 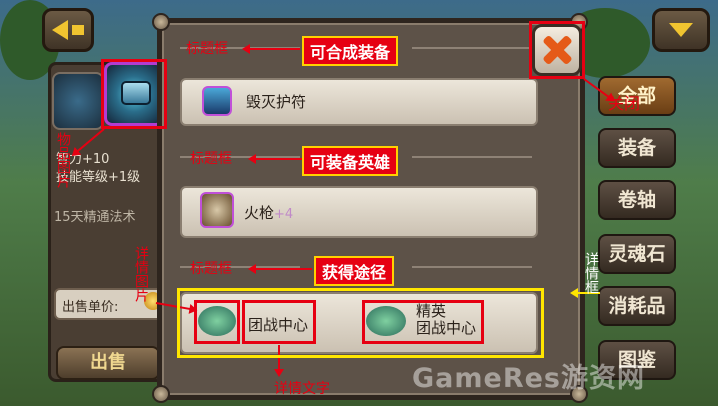 I want to click on section-title-source: 获得途径, so click(x=354, y=271).